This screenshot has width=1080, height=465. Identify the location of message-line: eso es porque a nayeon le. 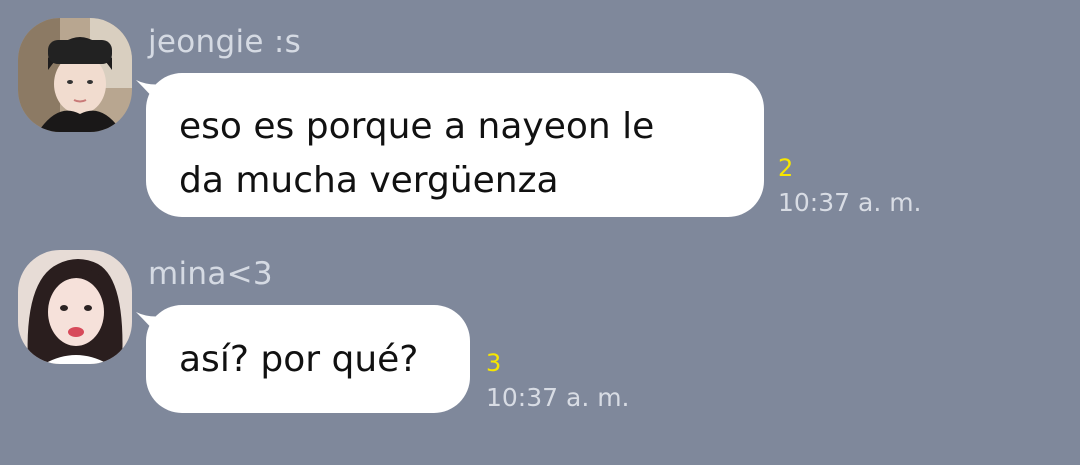
(417, 126).